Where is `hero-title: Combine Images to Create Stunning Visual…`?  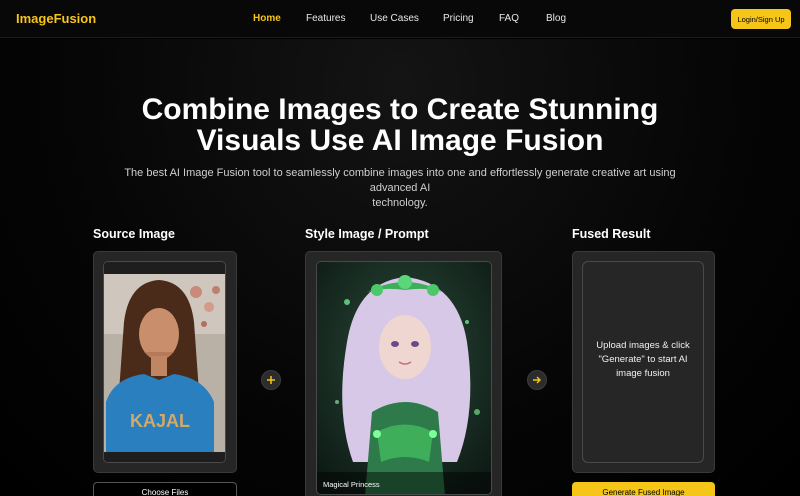
hero-title: Combine Images to Create Stunning Visual… is located at coordinates (400, 125).